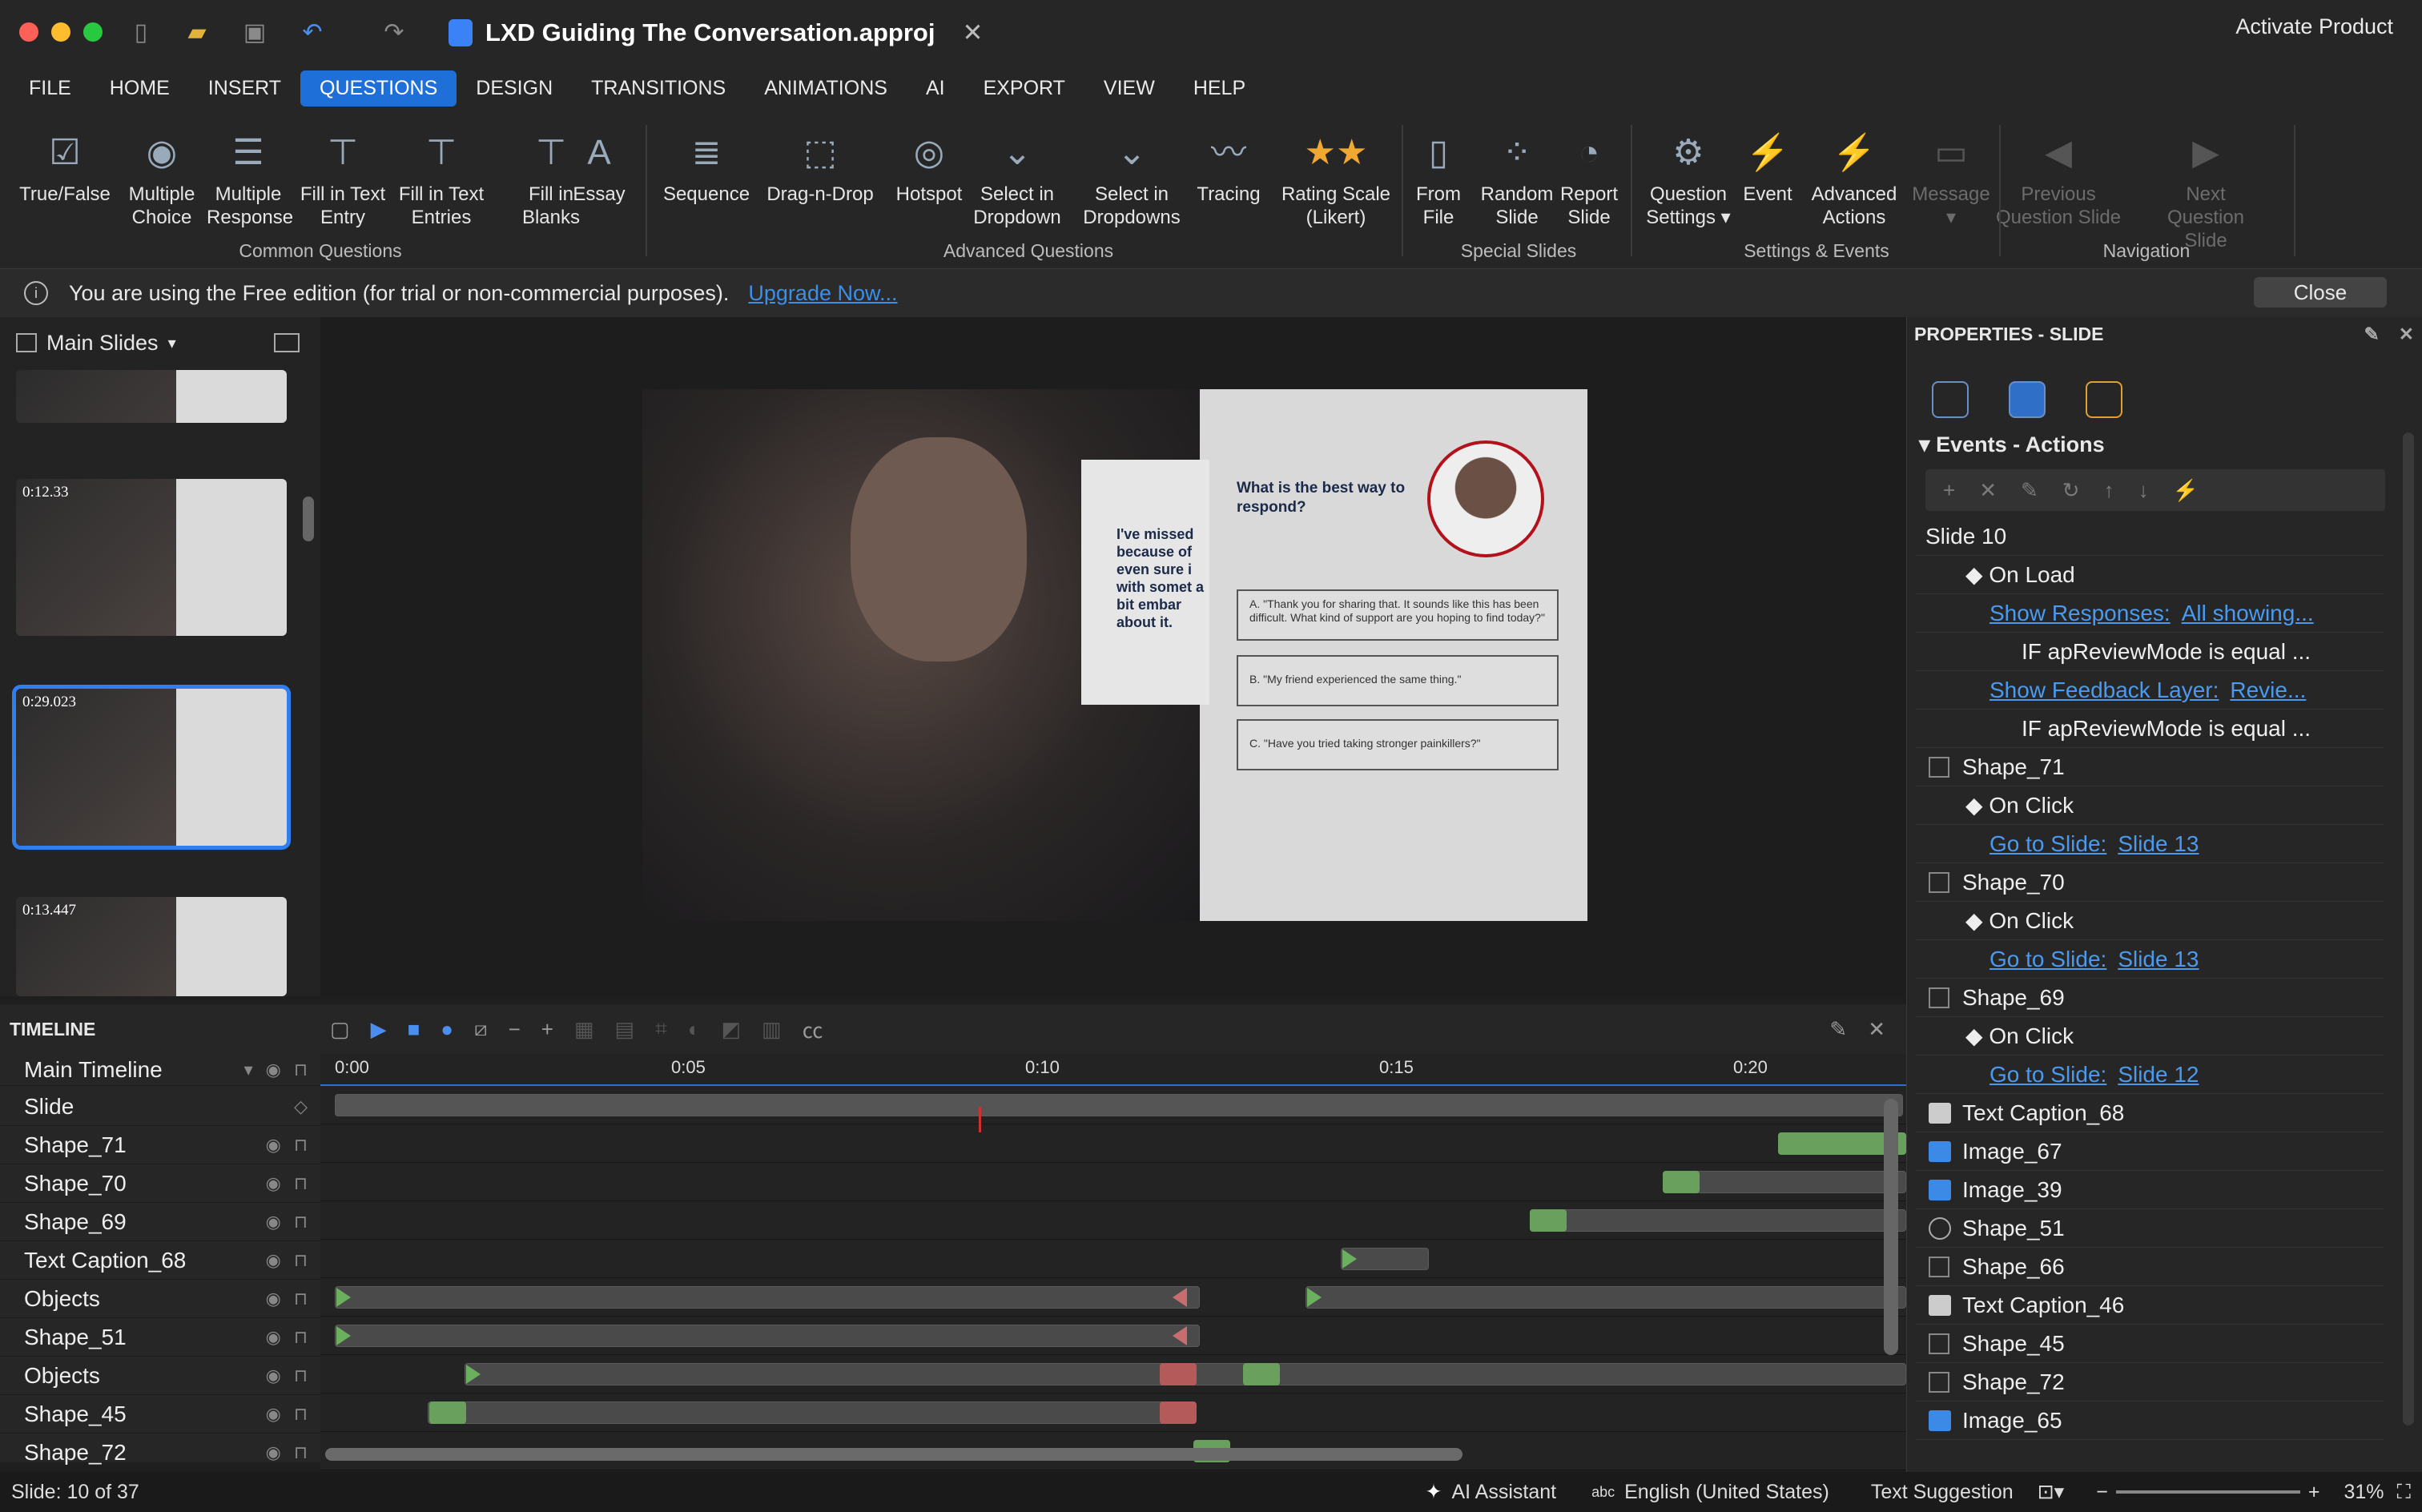 The image size is (2422, 1512). Describe the element at coordinates (340, 1029) in the screenshot. I see `frame-icon: ▢` at that location.